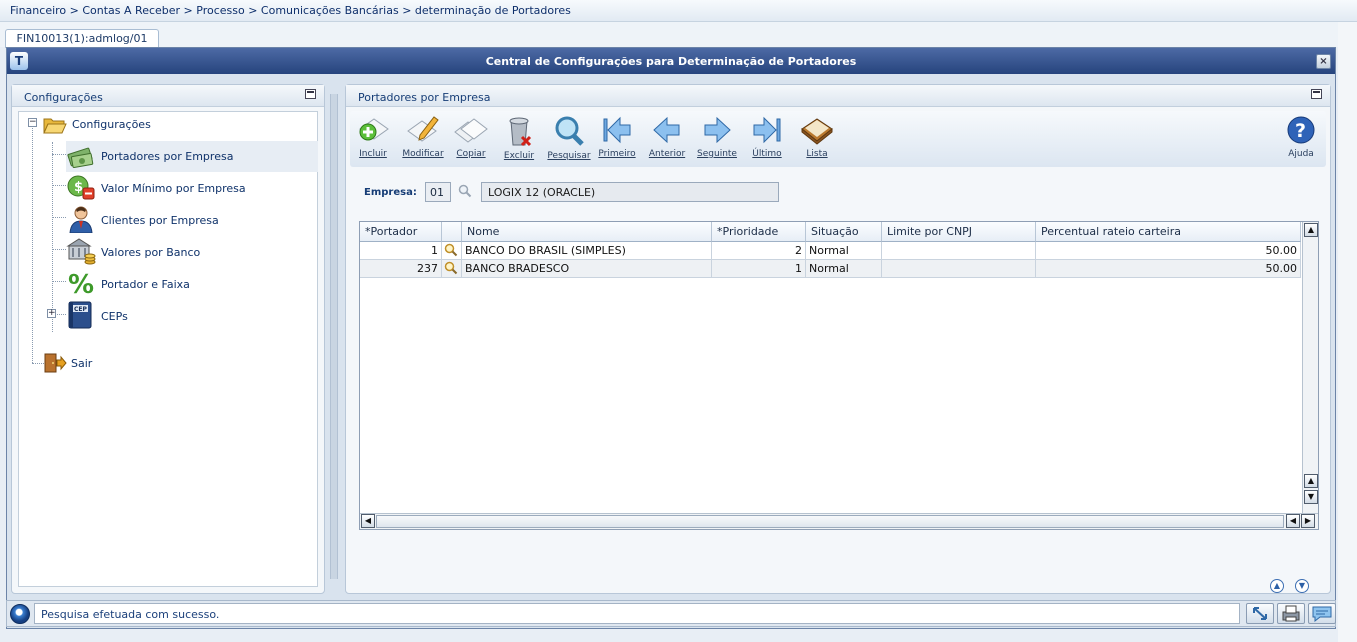  I want to click on zoom-magnifier-icon, so click(451, 250).